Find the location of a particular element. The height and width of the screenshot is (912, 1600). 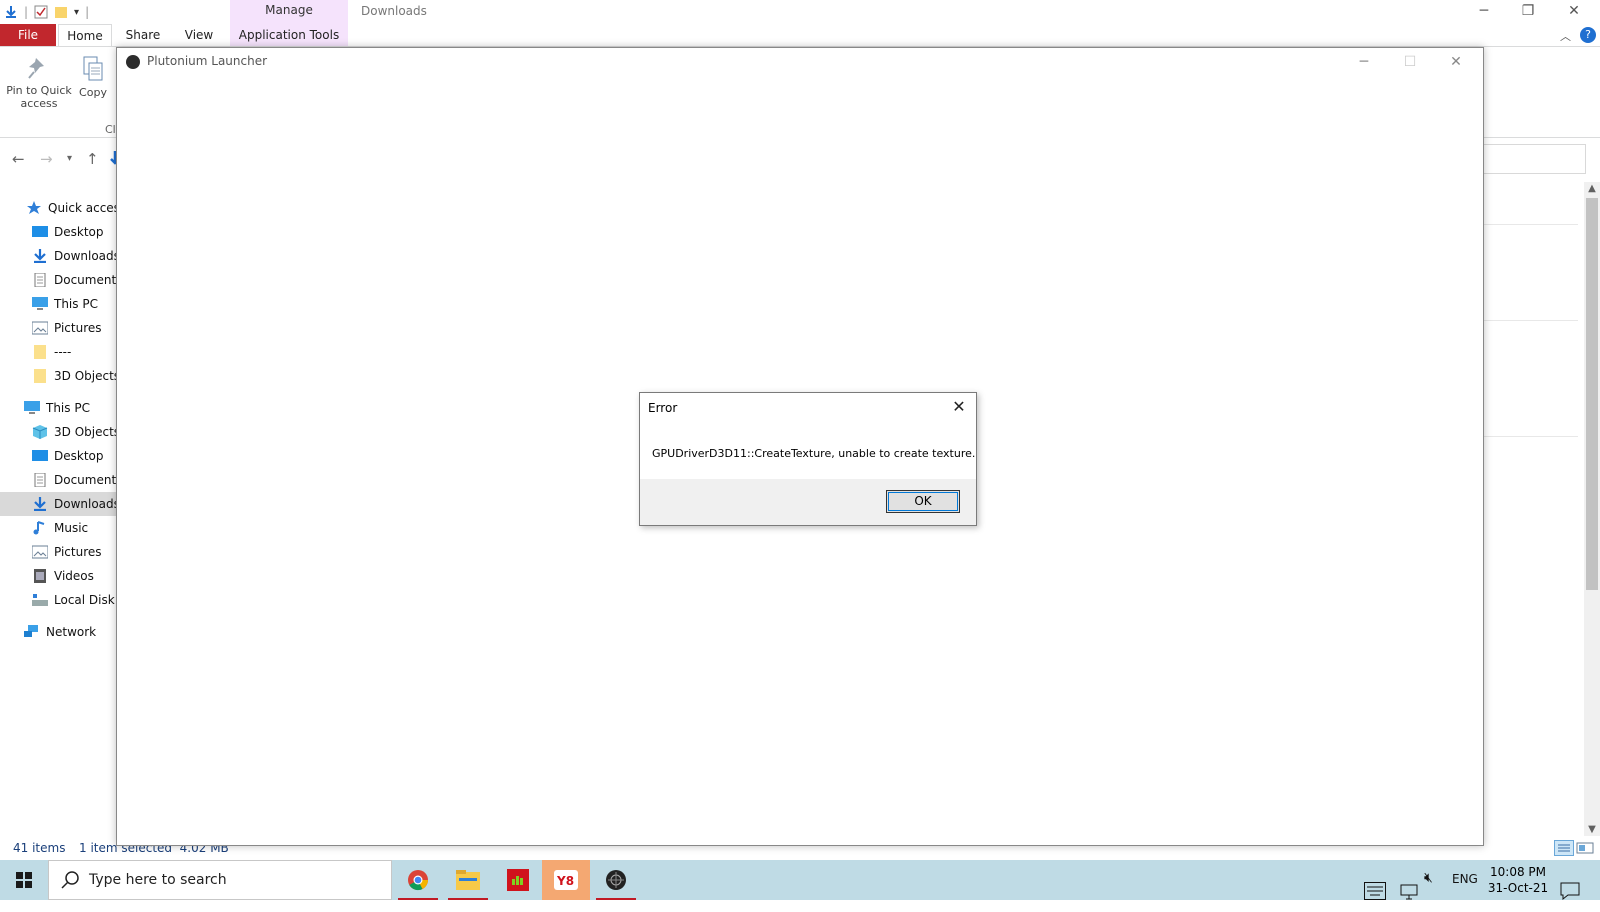

search-input is located at coordinates (1532, 159).